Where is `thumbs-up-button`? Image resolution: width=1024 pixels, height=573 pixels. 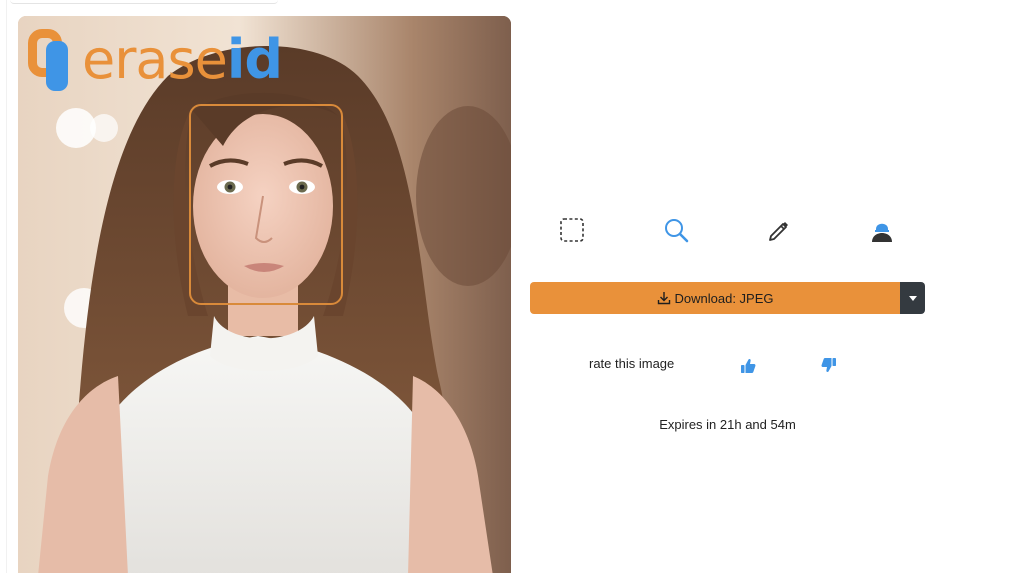 thumbs-up-button is located at coordinates (748, 366).